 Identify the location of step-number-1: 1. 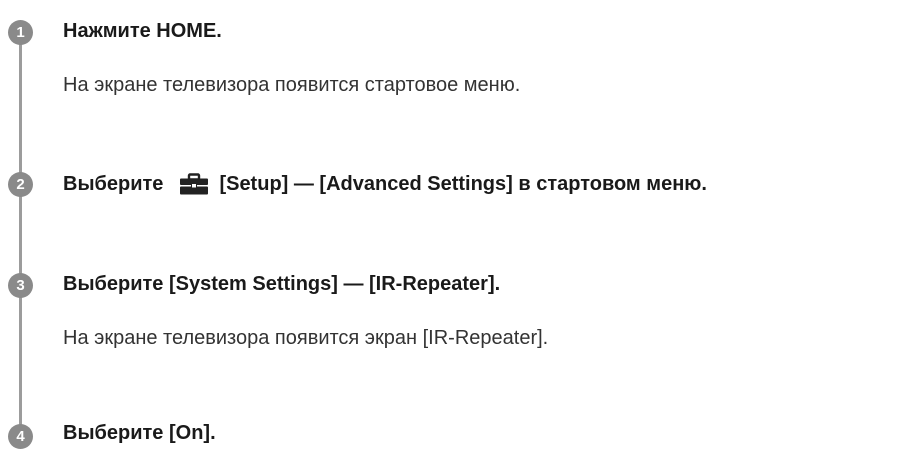
(20, 32).